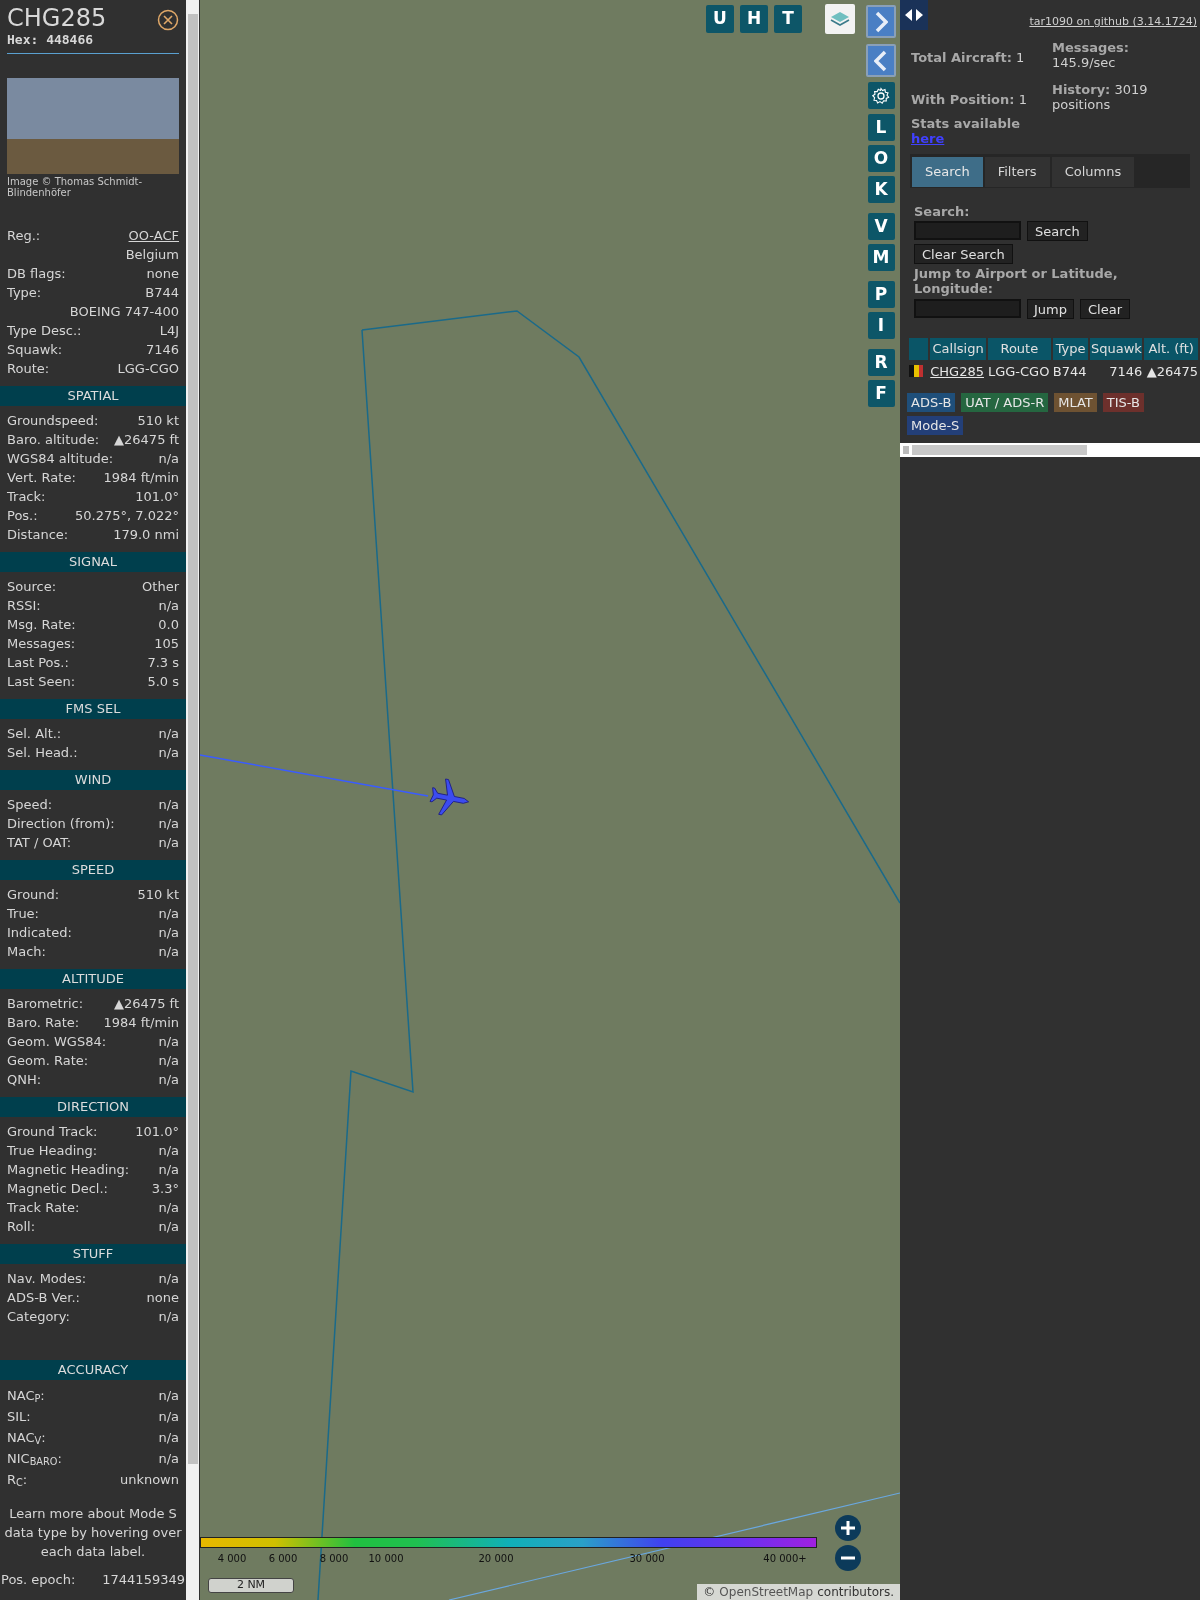 This screenshot has height=1600, width=1200. I want to click on field-label: Ground Track:, so click(52, 1131).